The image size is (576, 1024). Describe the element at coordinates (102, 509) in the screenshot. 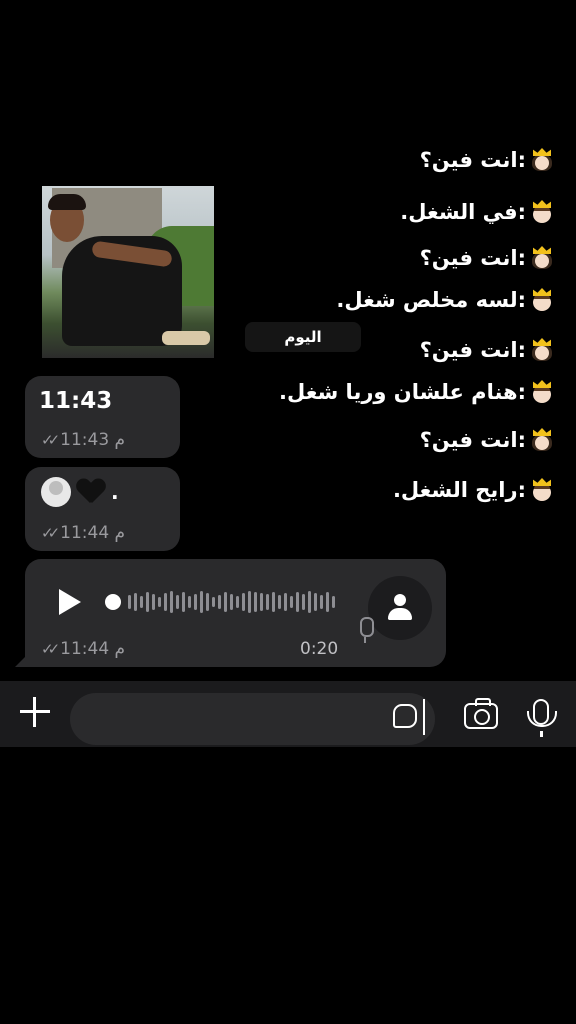

I see `message-bubble: . ✓✓ 11:44 م` at that location.